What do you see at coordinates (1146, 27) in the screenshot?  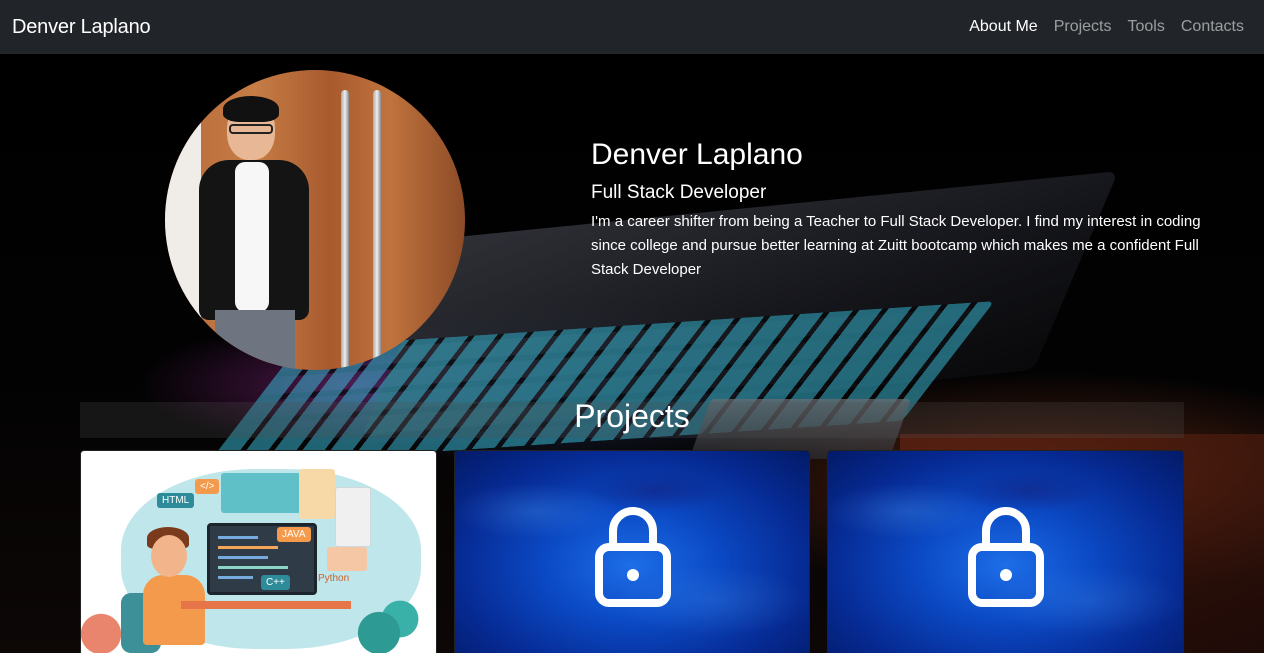 I see `nav-link-tools: Tools` at bounding box center [1146, 27].